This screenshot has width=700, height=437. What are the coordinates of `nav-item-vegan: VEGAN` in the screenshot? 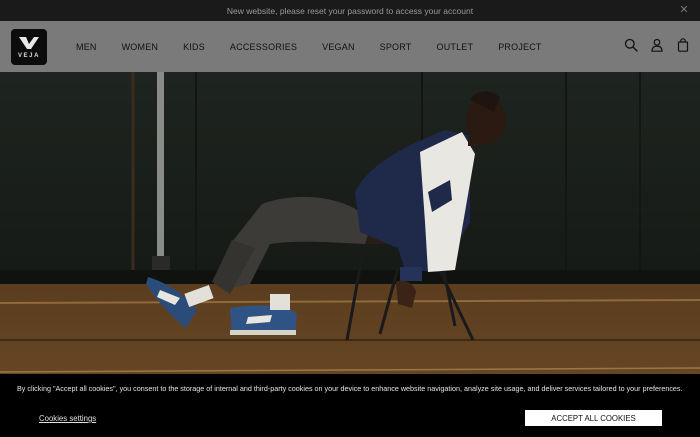 It's located at (338, 47).